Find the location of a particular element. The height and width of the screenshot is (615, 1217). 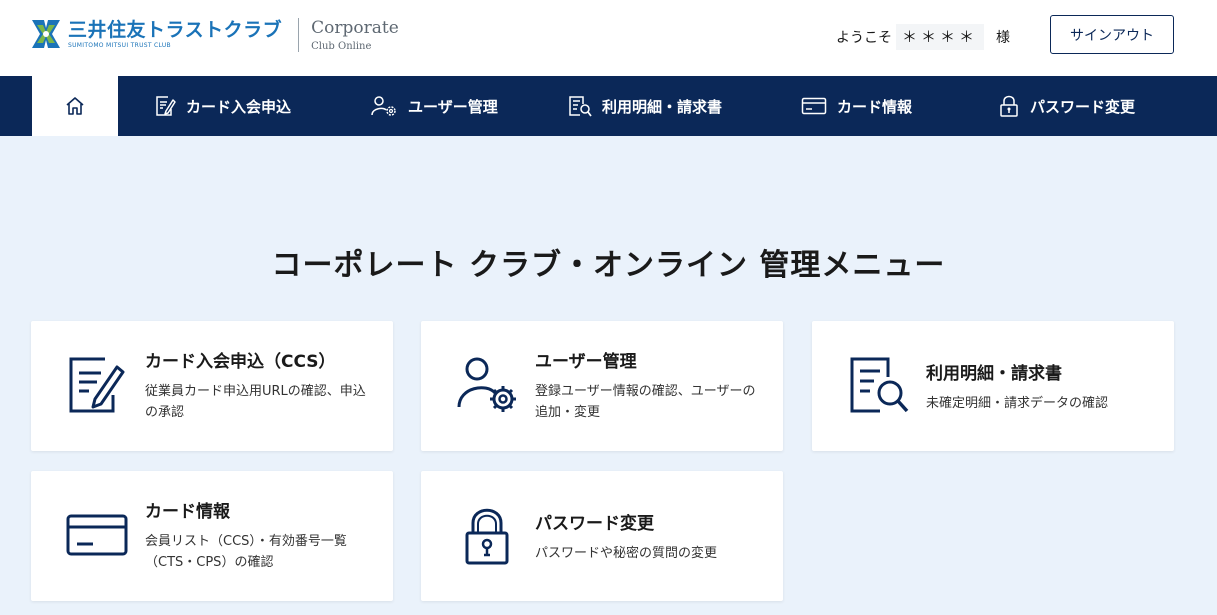

card-title: カード情報 is located at coordinates (187, 512).